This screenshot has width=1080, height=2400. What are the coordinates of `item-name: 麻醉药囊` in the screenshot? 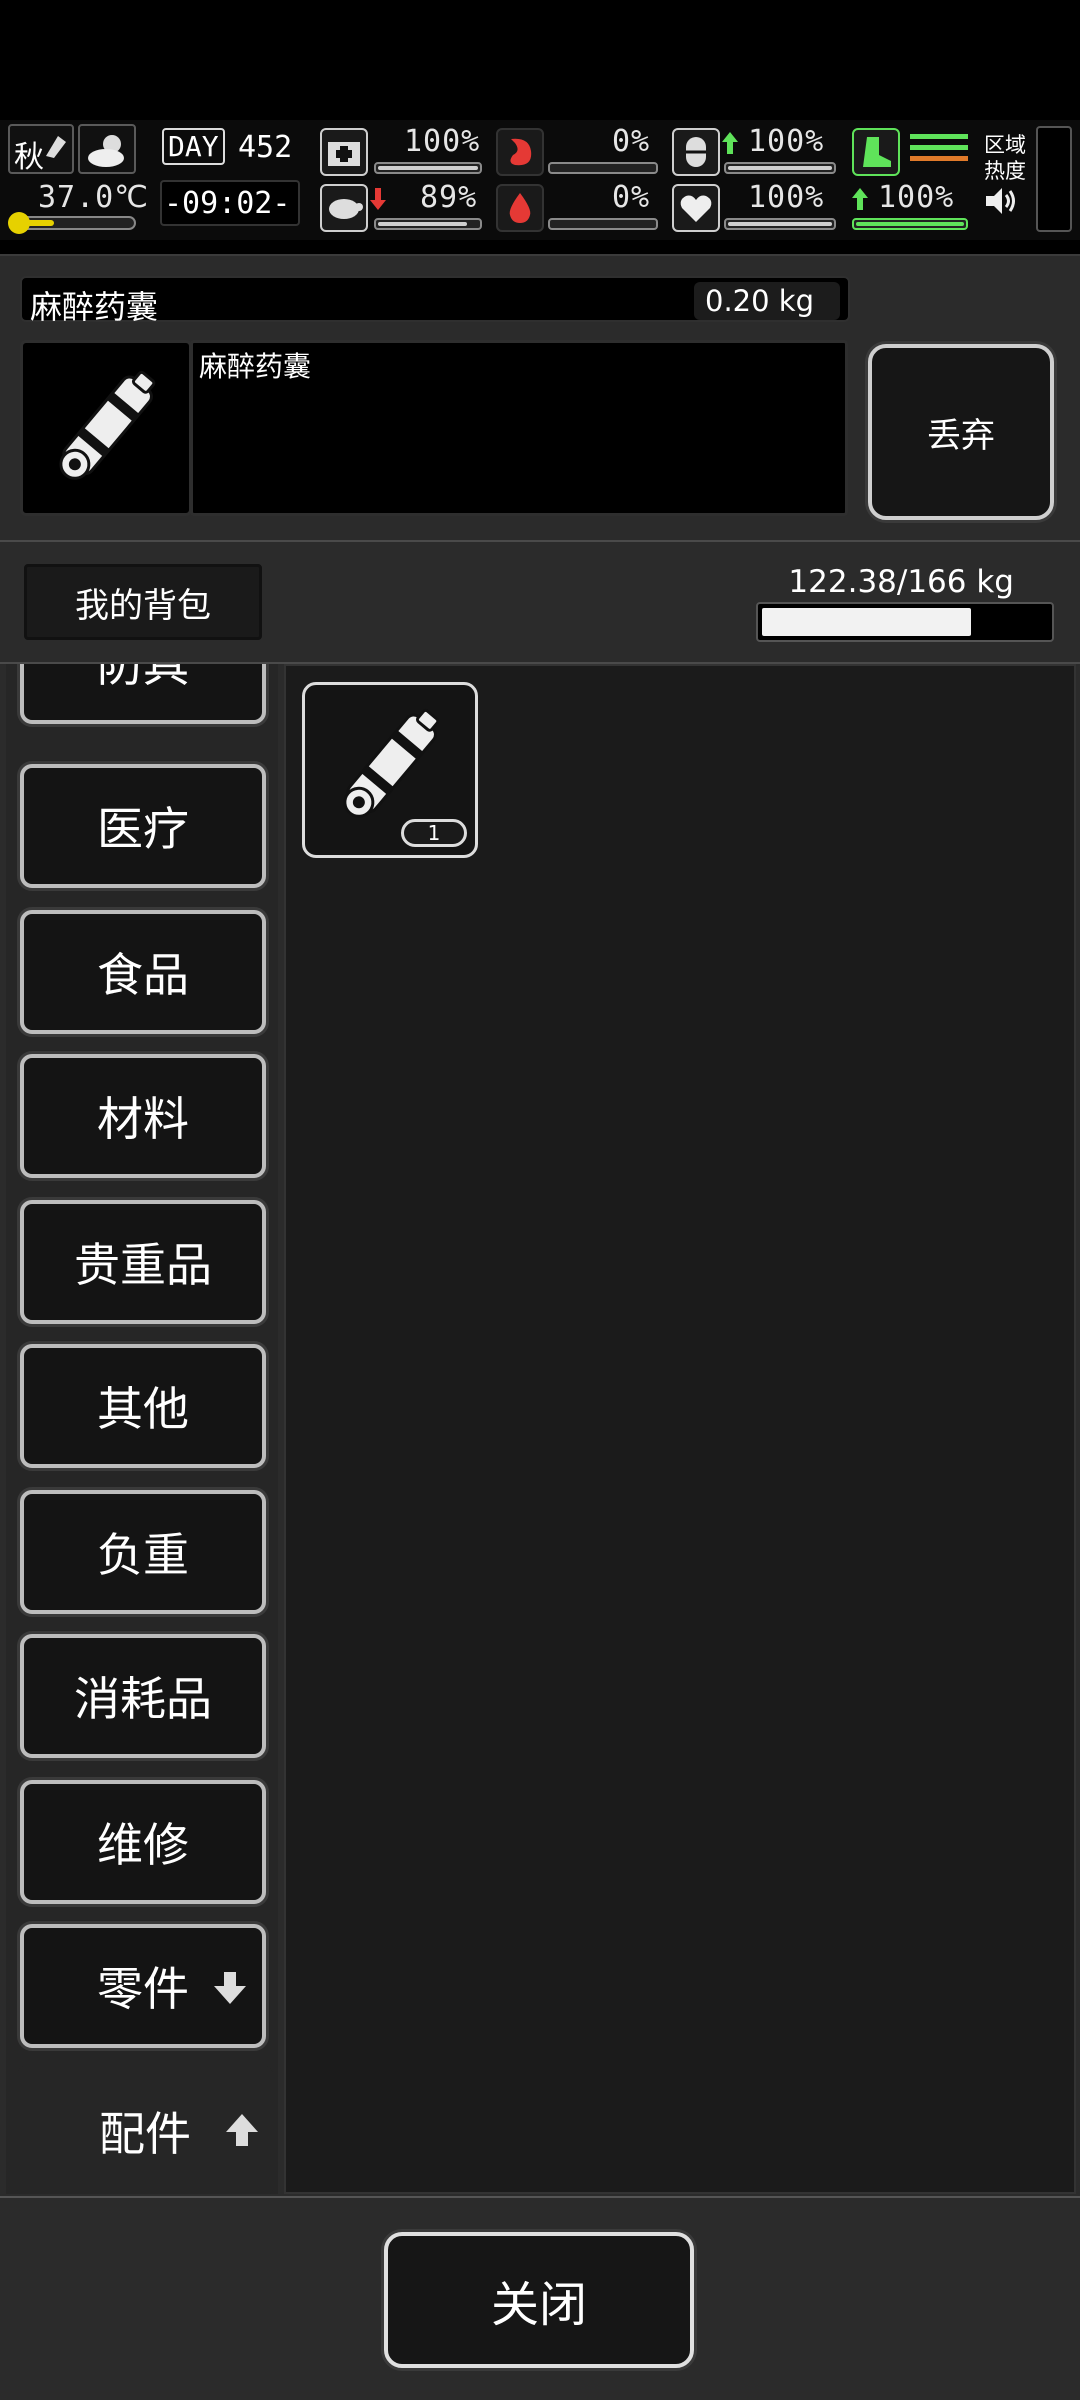 It's located at (94, 307).